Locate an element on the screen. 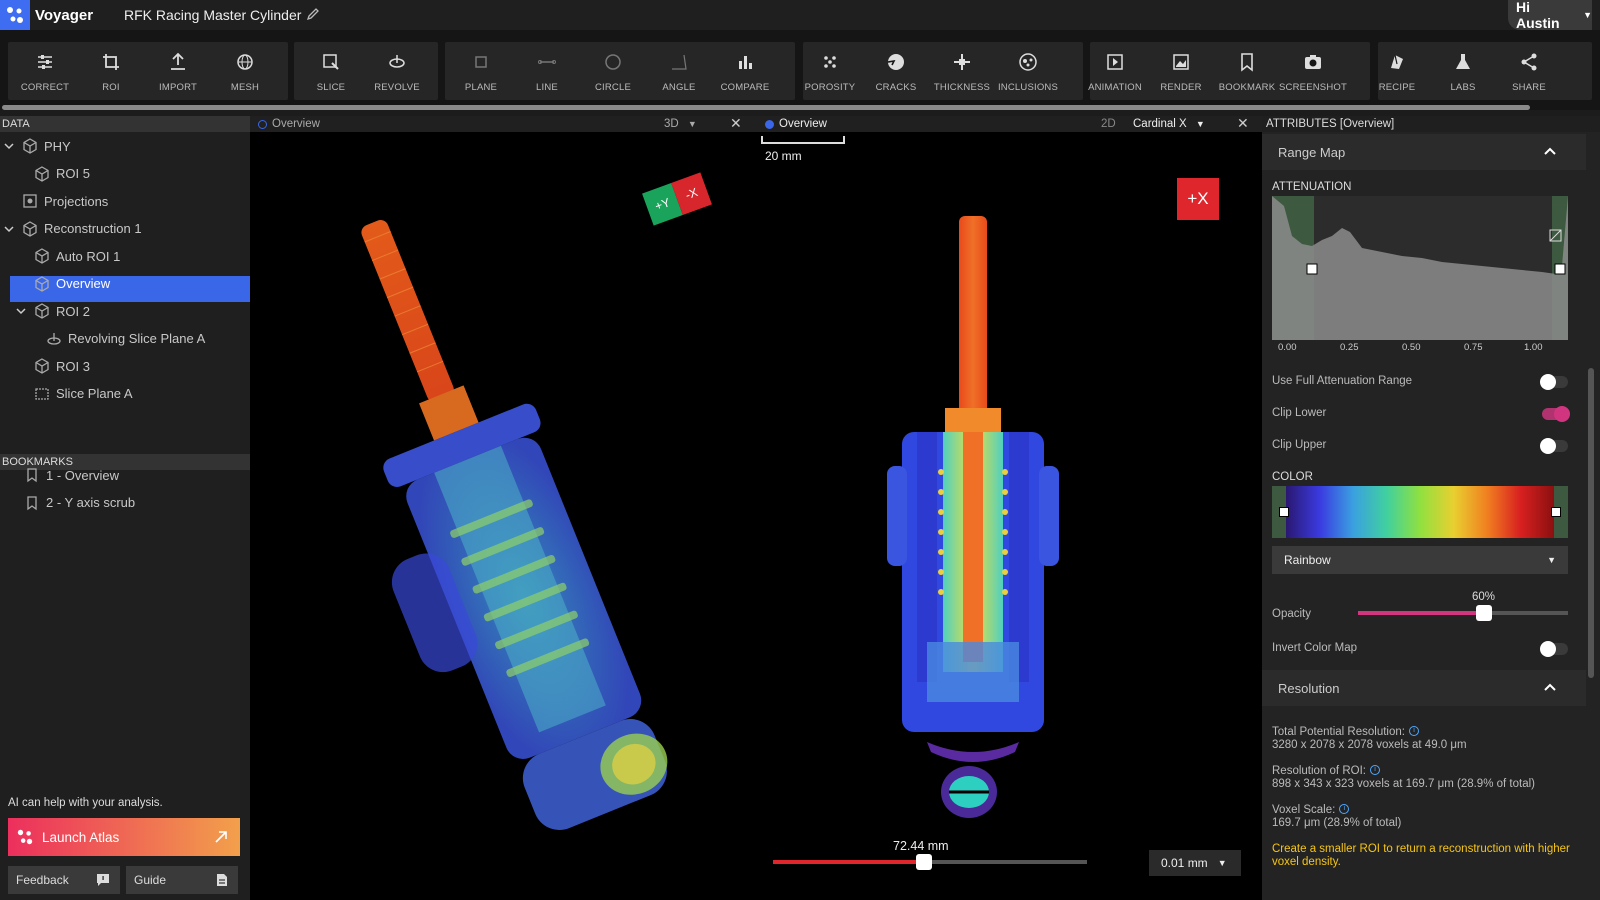 The image size is (1600, 900). attenuation-histogram is located at coordinates (1420, 276).